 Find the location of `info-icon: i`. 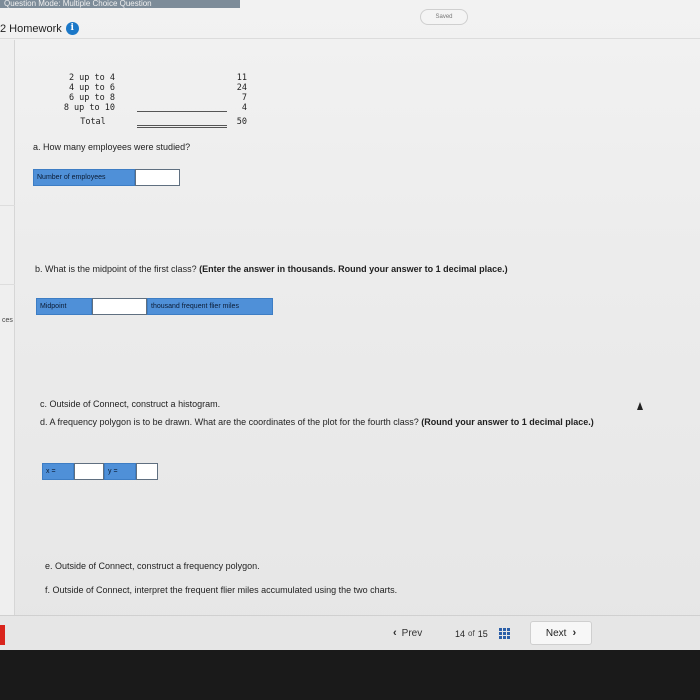

info-icon: i is located at coordinates (72, 28).